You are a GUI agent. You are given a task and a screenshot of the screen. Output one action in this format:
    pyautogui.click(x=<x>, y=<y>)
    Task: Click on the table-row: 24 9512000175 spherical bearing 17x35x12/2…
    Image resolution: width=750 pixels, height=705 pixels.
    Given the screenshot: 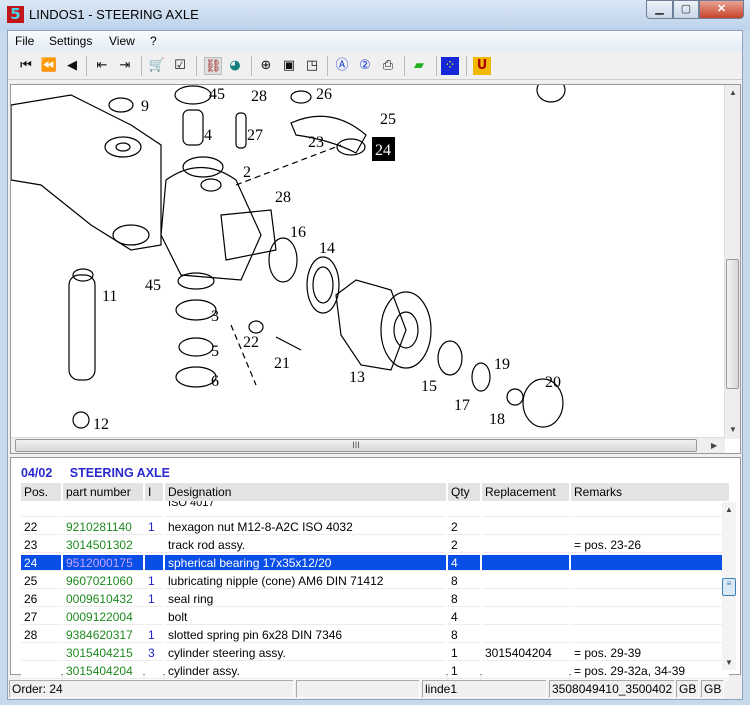 What is the action you would take?
    pyautogui.click(x=375, y=564)
    